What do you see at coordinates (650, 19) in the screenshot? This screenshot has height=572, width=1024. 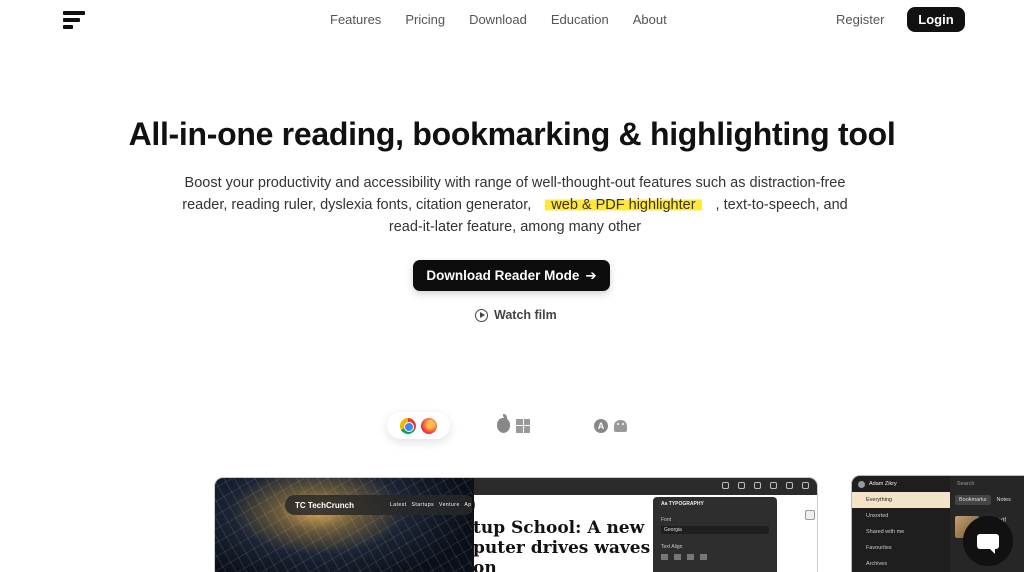 I see `nav-link-about: About` at bounding box center [650, 19].